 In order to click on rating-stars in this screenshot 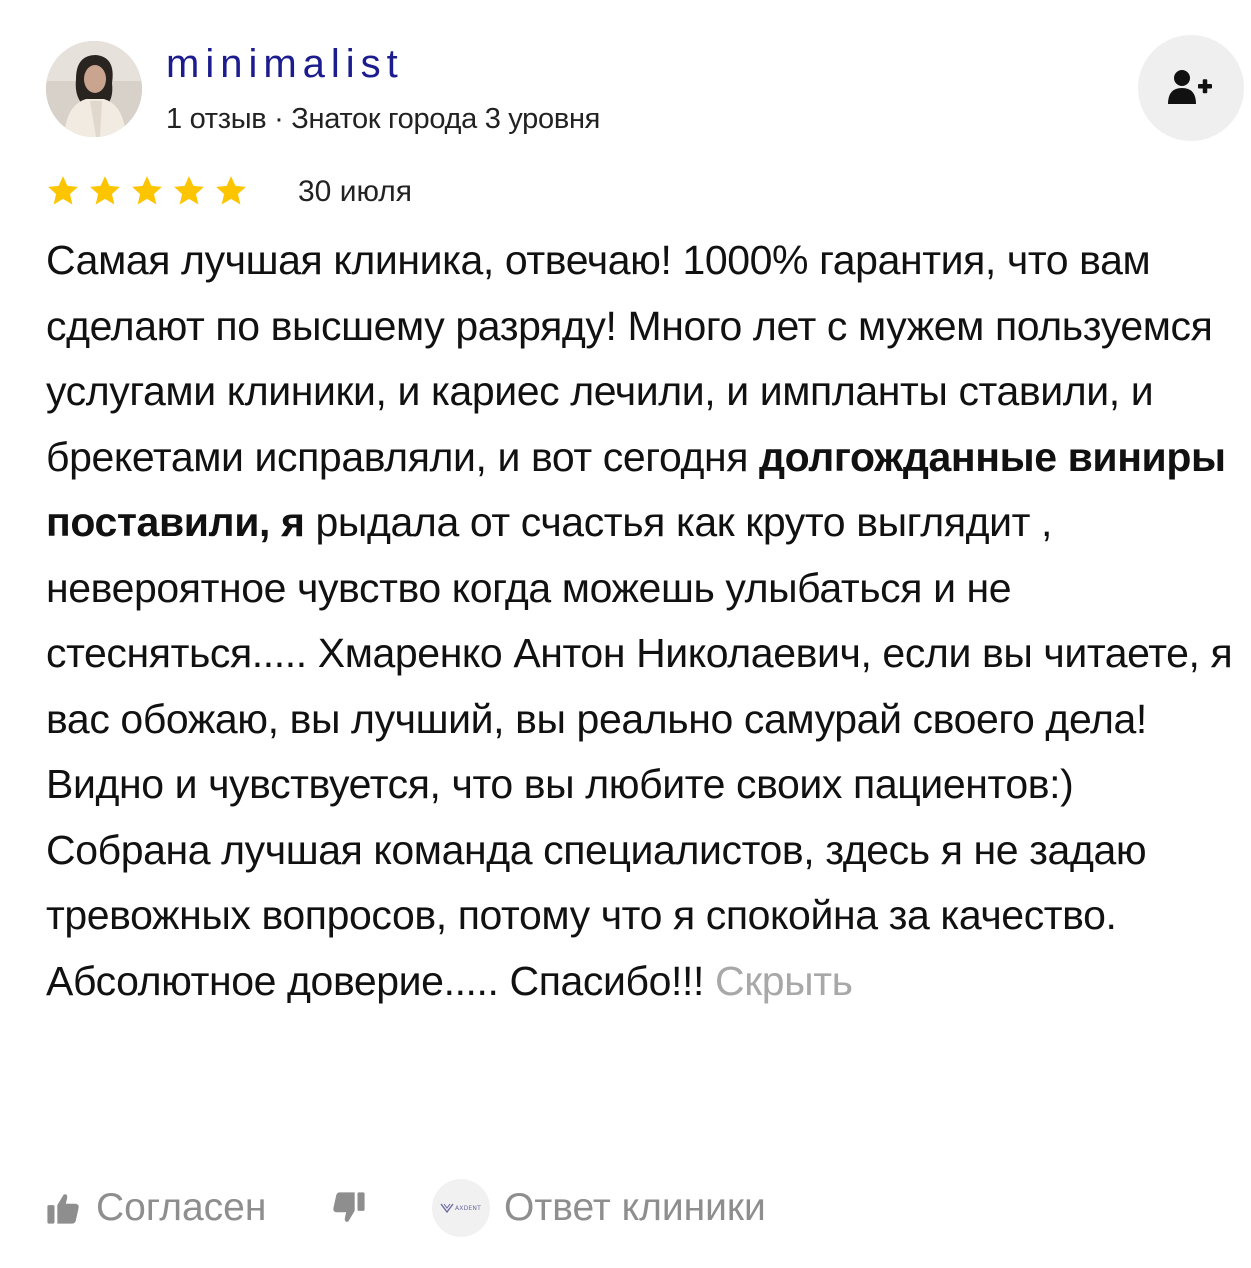, I will do `click(147, 191)`.